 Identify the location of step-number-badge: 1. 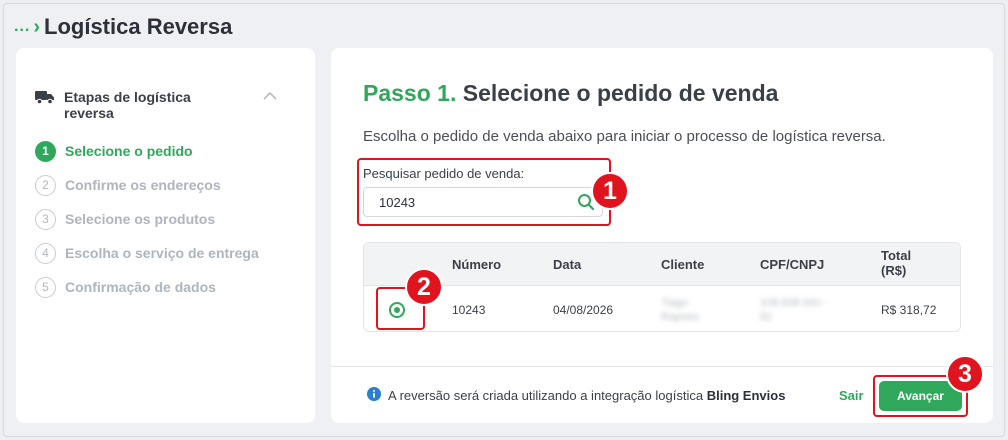
(45, 151).